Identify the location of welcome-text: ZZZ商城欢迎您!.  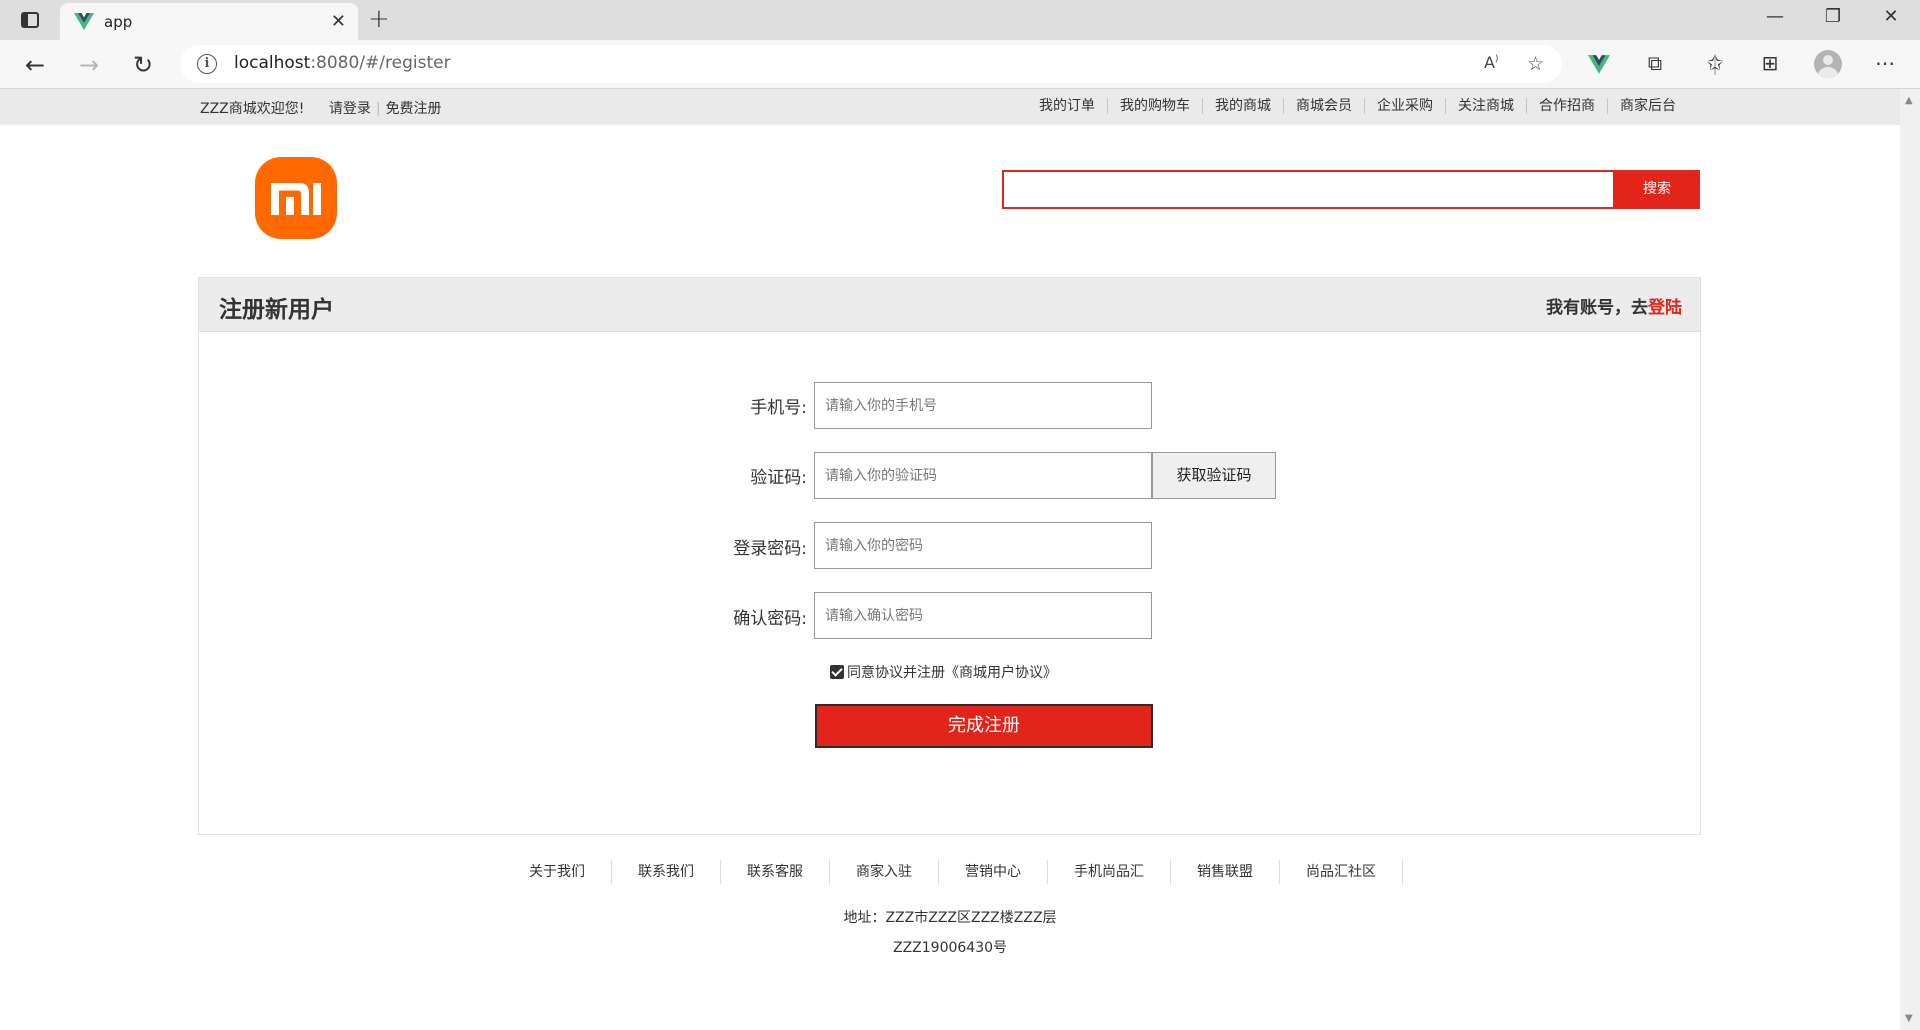
(252, 109).